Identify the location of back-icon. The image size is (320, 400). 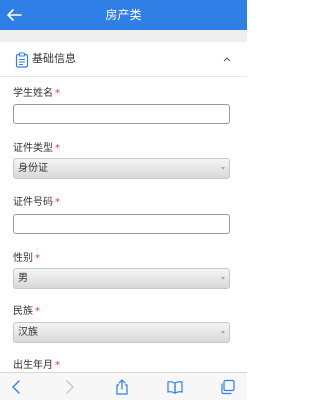
(17, 387).